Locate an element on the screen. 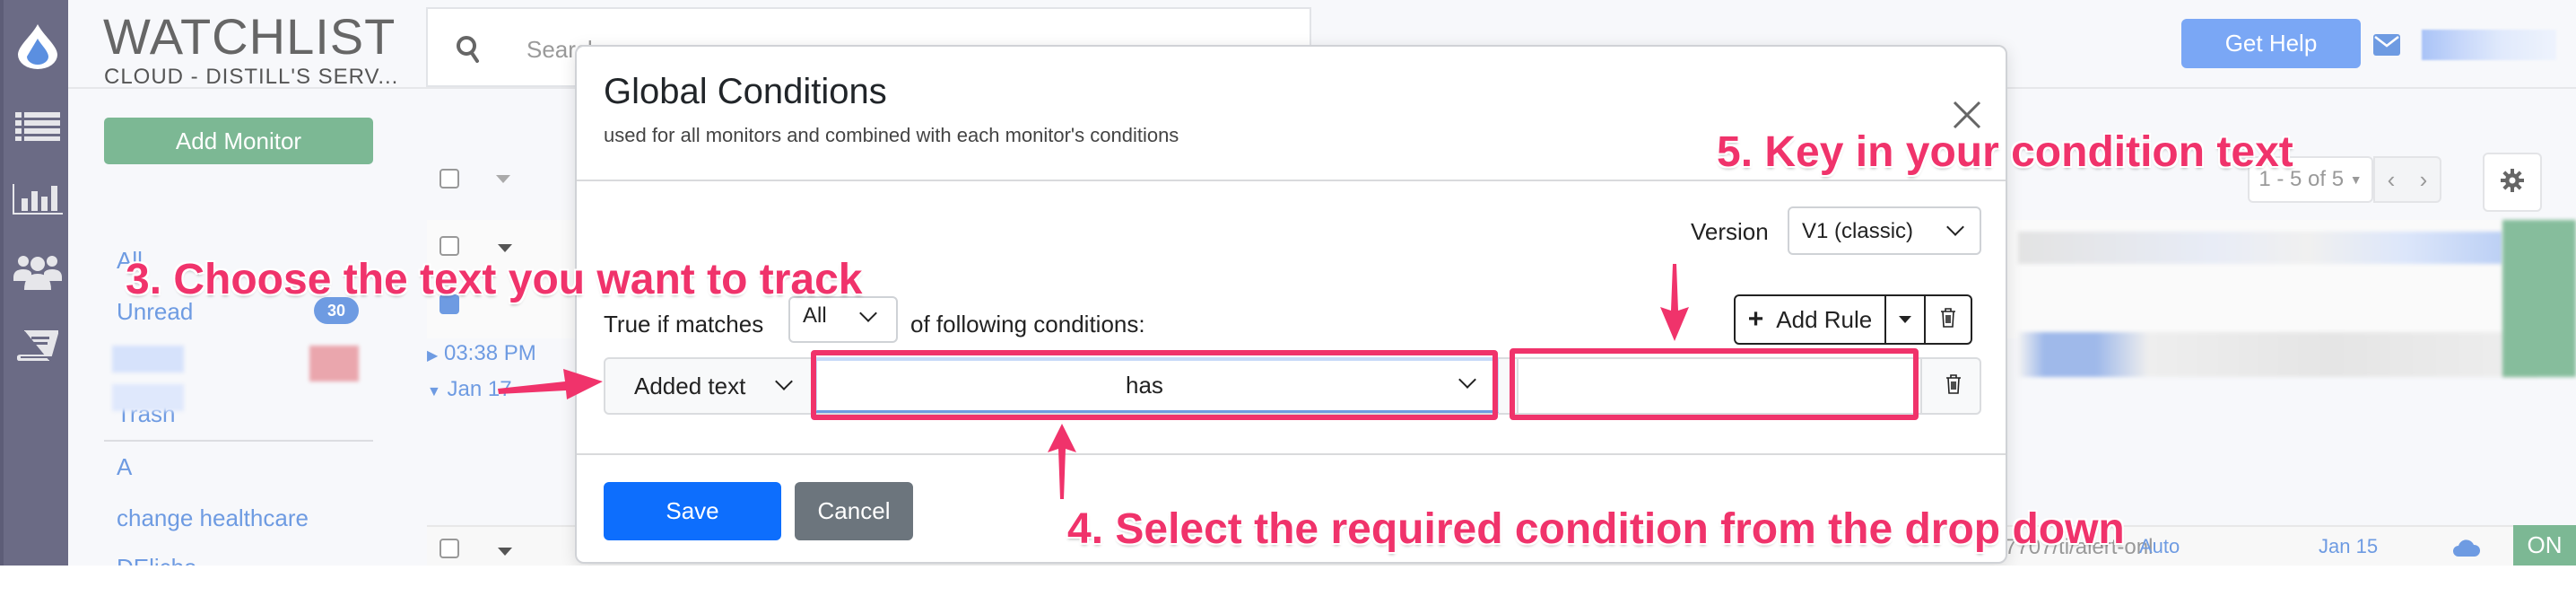 This screenshot has width=2576, height=605. bar-chart-icon is located at coordinates (38, 199).